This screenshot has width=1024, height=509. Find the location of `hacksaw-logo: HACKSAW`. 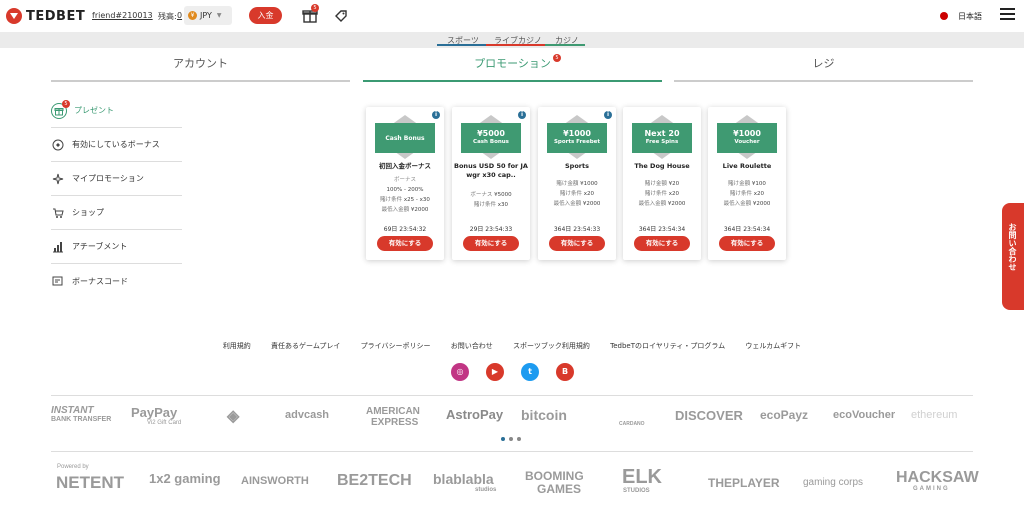

hacksaw-logo: HACKSAW is located at coordinates (937, 477).